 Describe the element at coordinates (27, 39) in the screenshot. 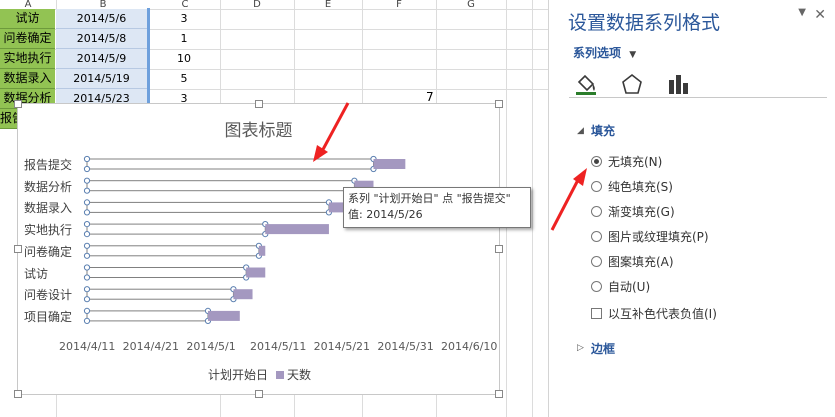

I see `cell-task-2: 问卷确定` at that location.